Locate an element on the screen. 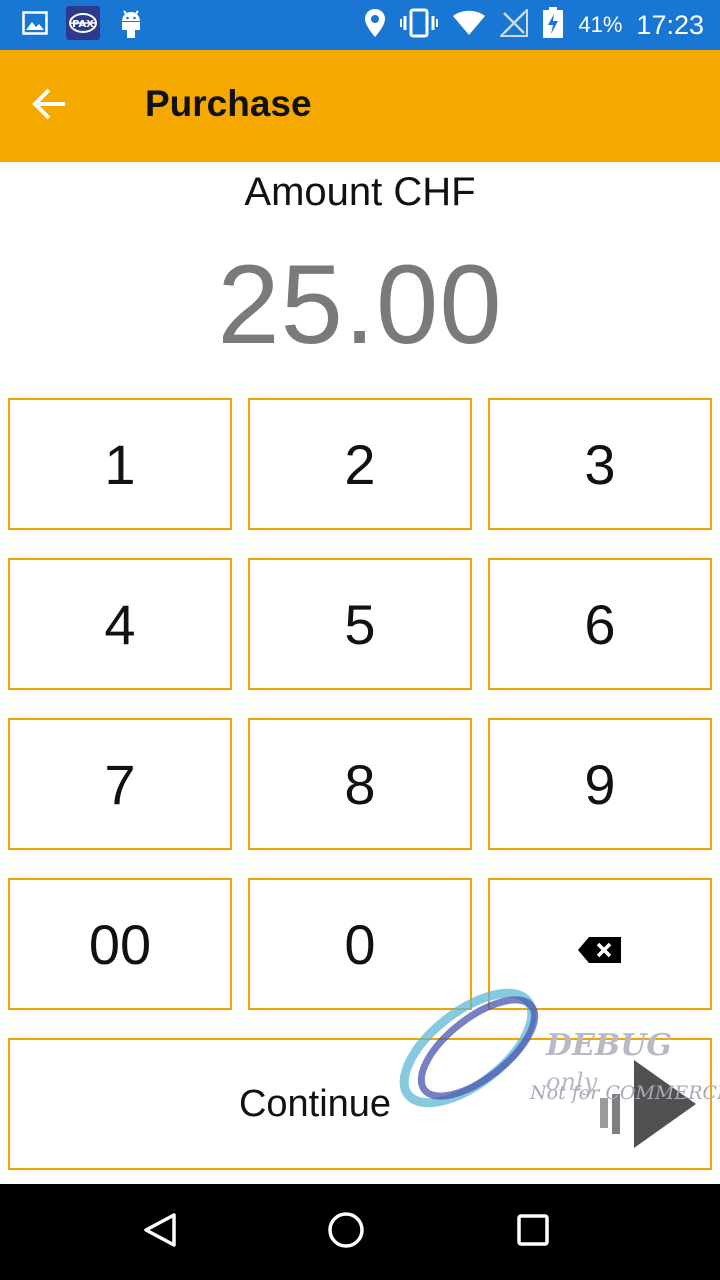  battery-charging-icon is located at coordinates (553, 25).